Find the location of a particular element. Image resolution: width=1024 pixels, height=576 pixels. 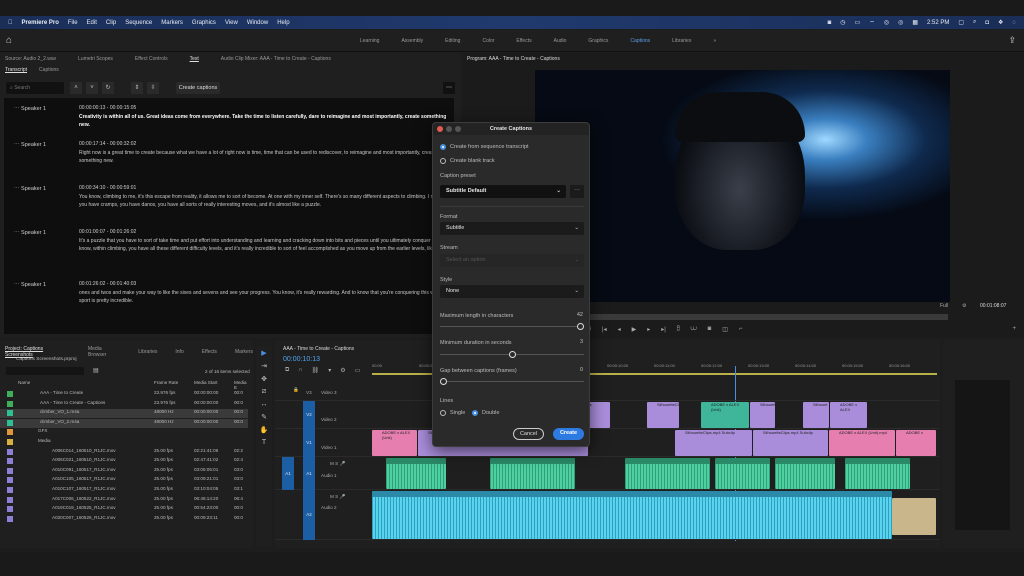

go-to-in-icon: |◂ is located at coordinates (604, 329).